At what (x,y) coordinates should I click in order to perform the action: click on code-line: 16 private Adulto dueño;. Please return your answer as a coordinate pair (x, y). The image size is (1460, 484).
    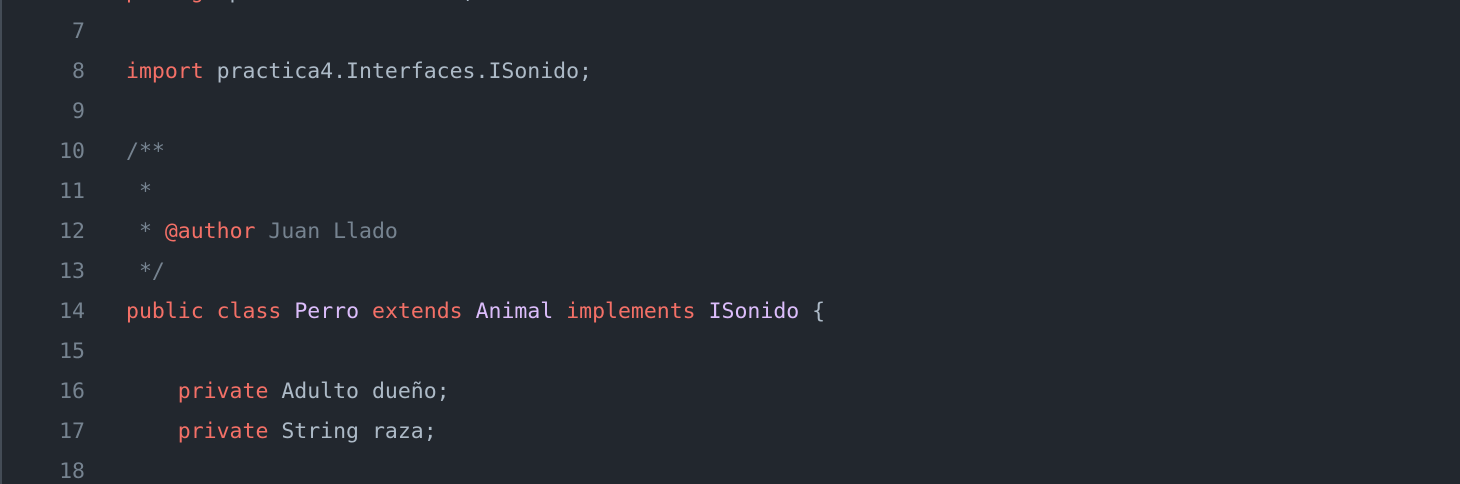
    Looking at the image, I should click on (731, 392).